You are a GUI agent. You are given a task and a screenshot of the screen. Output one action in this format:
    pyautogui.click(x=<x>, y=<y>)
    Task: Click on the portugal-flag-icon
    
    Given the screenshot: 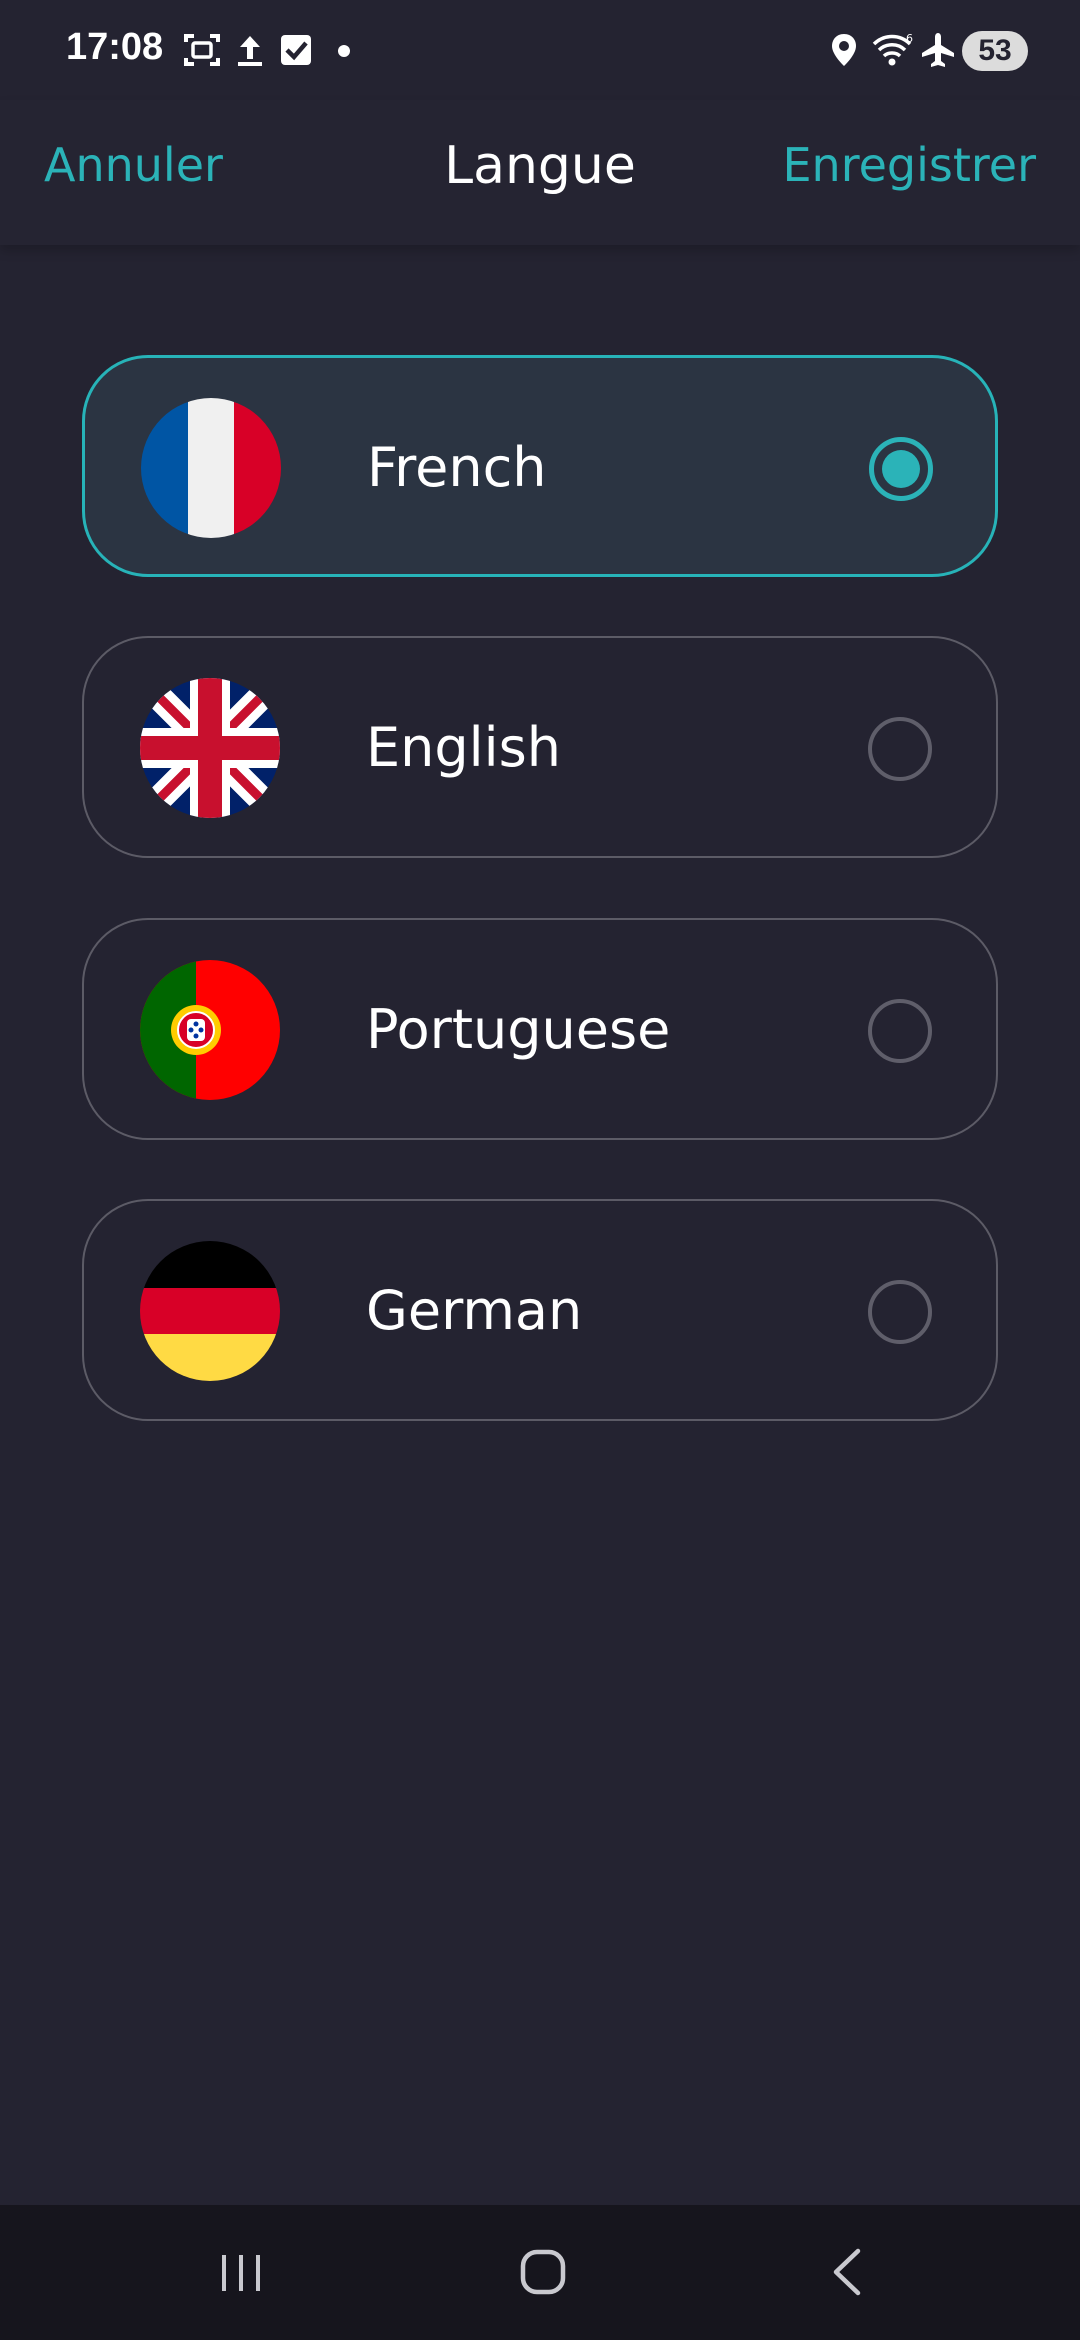 What is the action you would take?
    pyautogui.click(x=210, y=1030)
    